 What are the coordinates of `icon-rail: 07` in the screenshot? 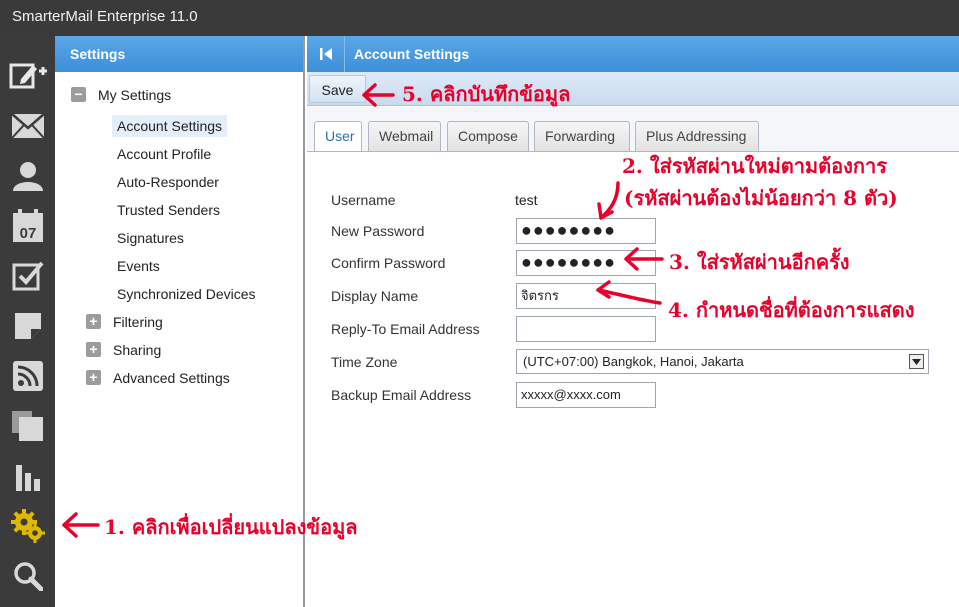 It's located at (27, 321).